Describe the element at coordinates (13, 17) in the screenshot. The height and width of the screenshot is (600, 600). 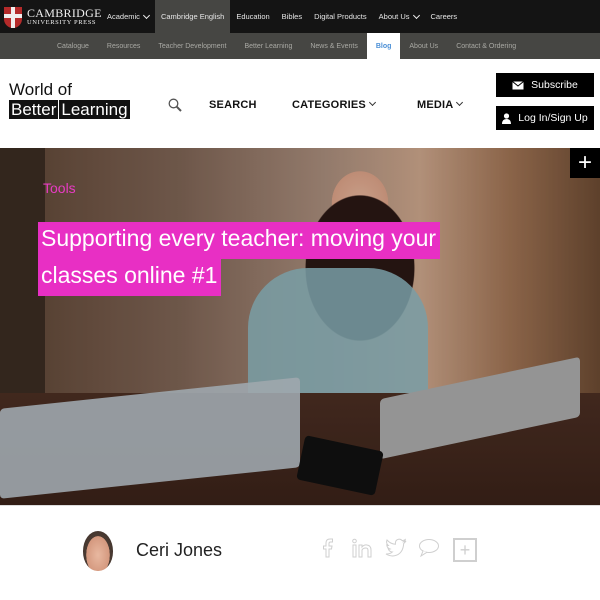
I see `cambridge-shield-icon` at that location.